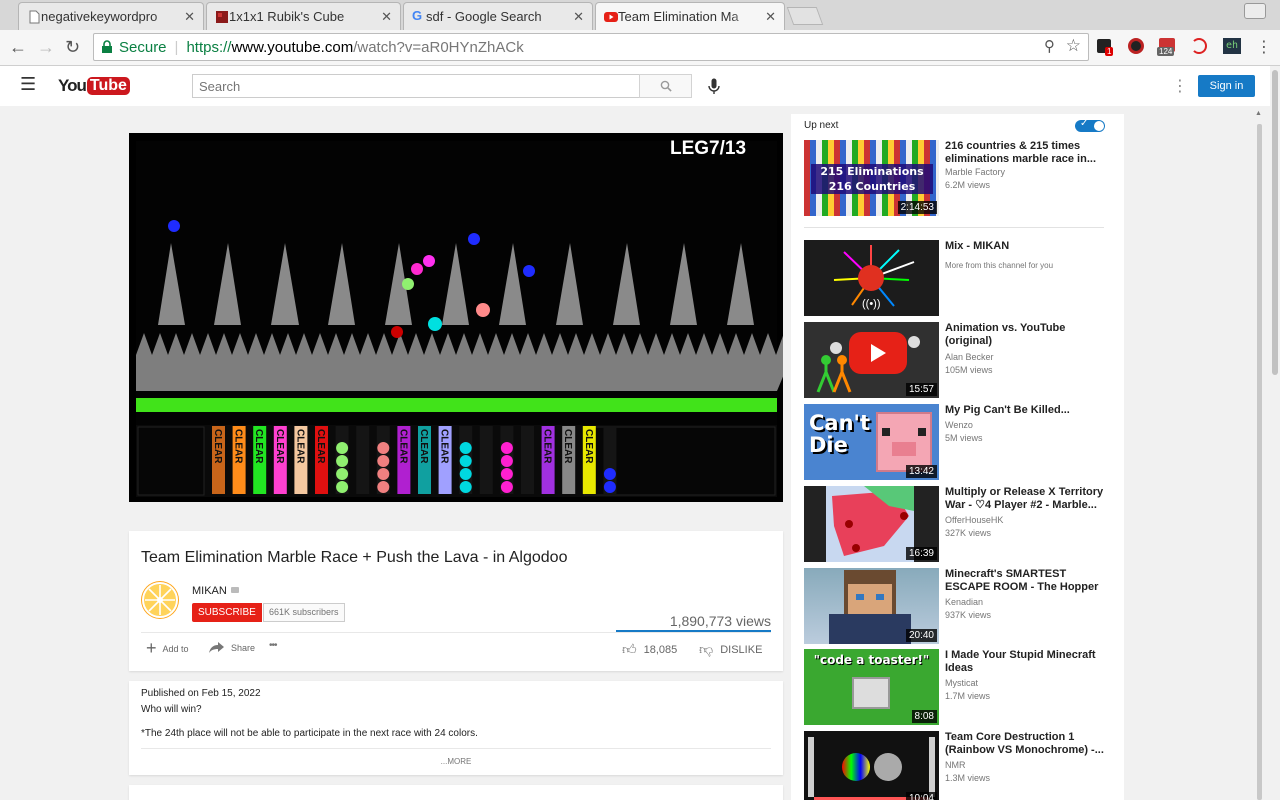  What do you see at coordinates (1264, 47) in the screenshot?
I see `chrome-menu-icon: ⋮` at bounding box center [1264, 47].